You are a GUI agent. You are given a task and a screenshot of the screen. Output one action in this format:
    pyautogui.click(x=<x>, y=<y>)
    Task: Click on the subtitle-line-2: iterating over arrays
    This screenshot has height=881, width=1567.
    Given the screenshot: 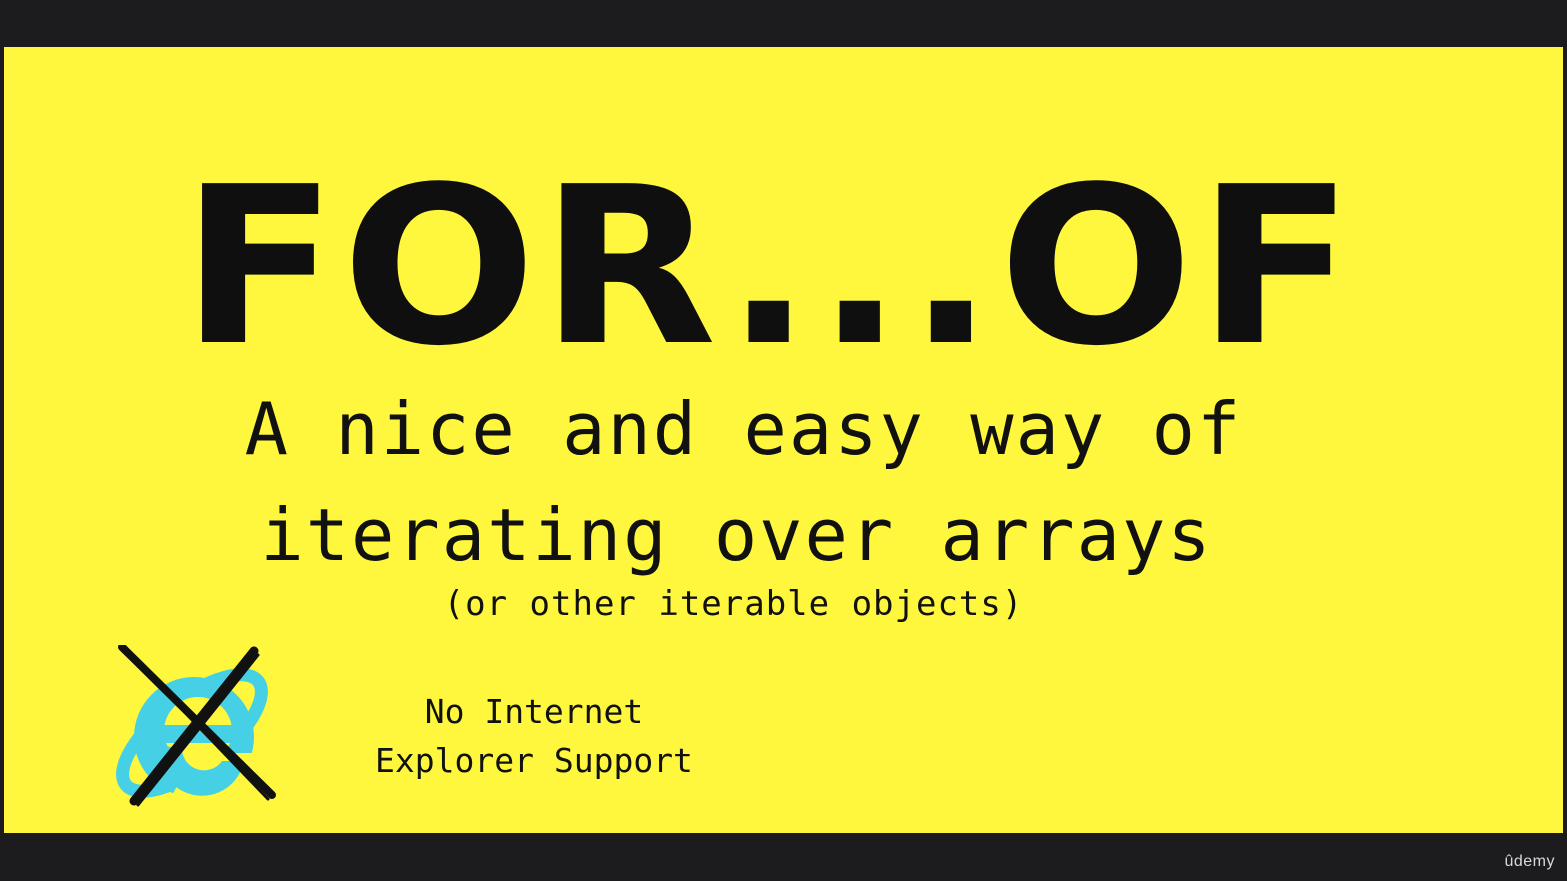 What is the action you would take?
    pyautogui.click(x=736, y=535)
    